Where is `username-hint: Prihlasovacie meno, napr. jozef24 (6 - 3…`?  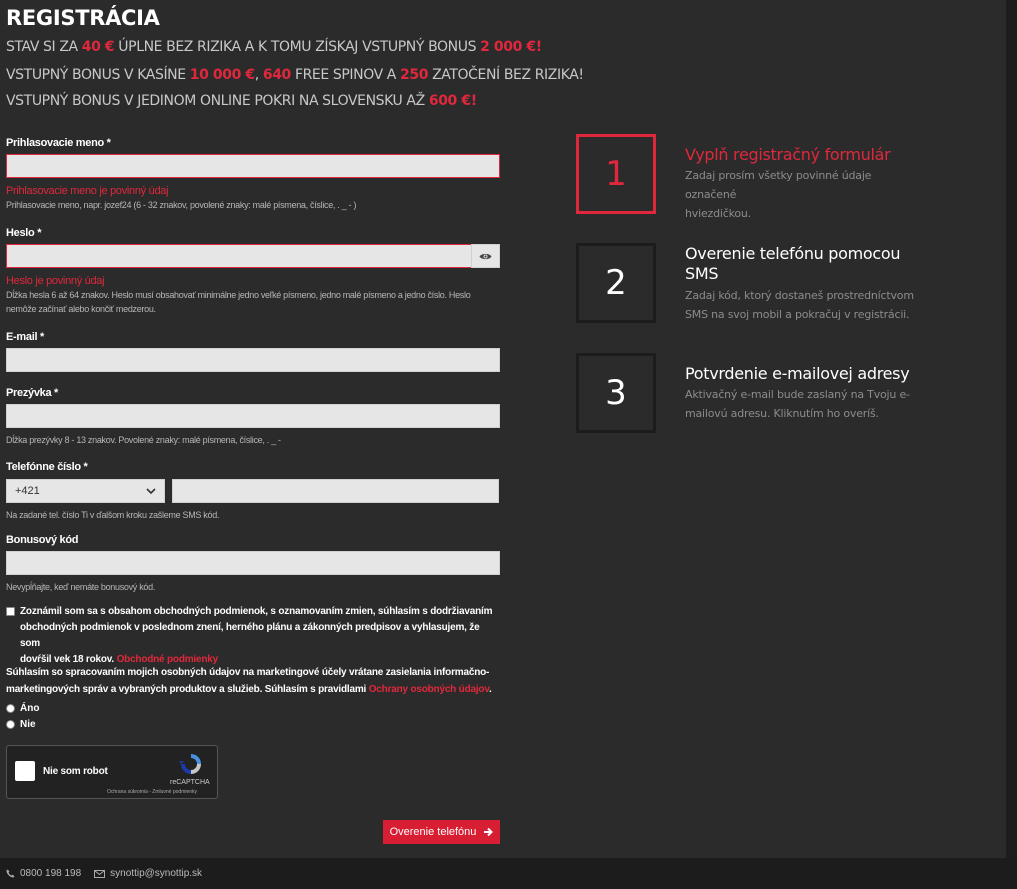
username-hint: Prihlasovacie meno, napr. jozef24 (6 - 3… is located at coordinates (181, 205).